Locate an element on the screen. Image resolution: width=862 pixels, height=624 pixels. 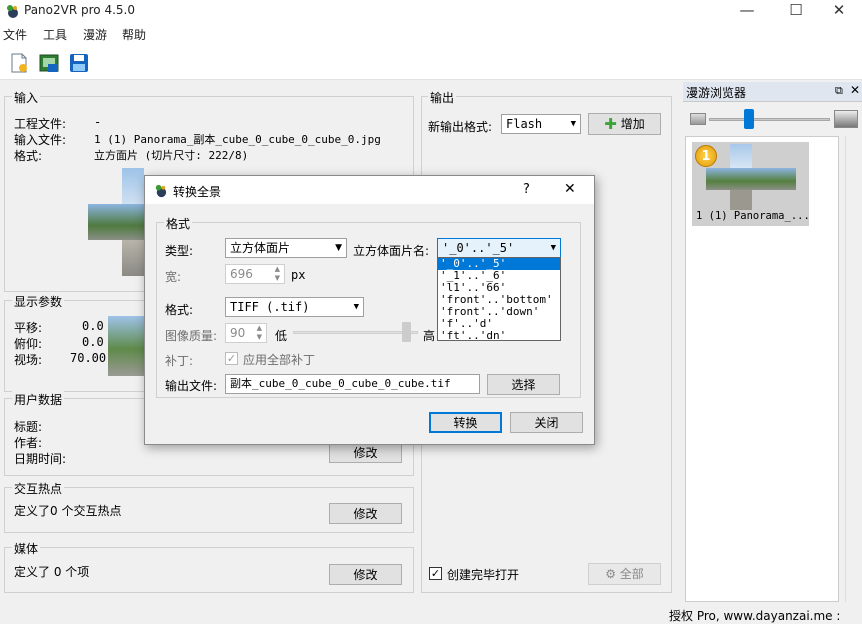
hotspots-text: 定义了0 个交互热点 is located at coordinates (68, 511).